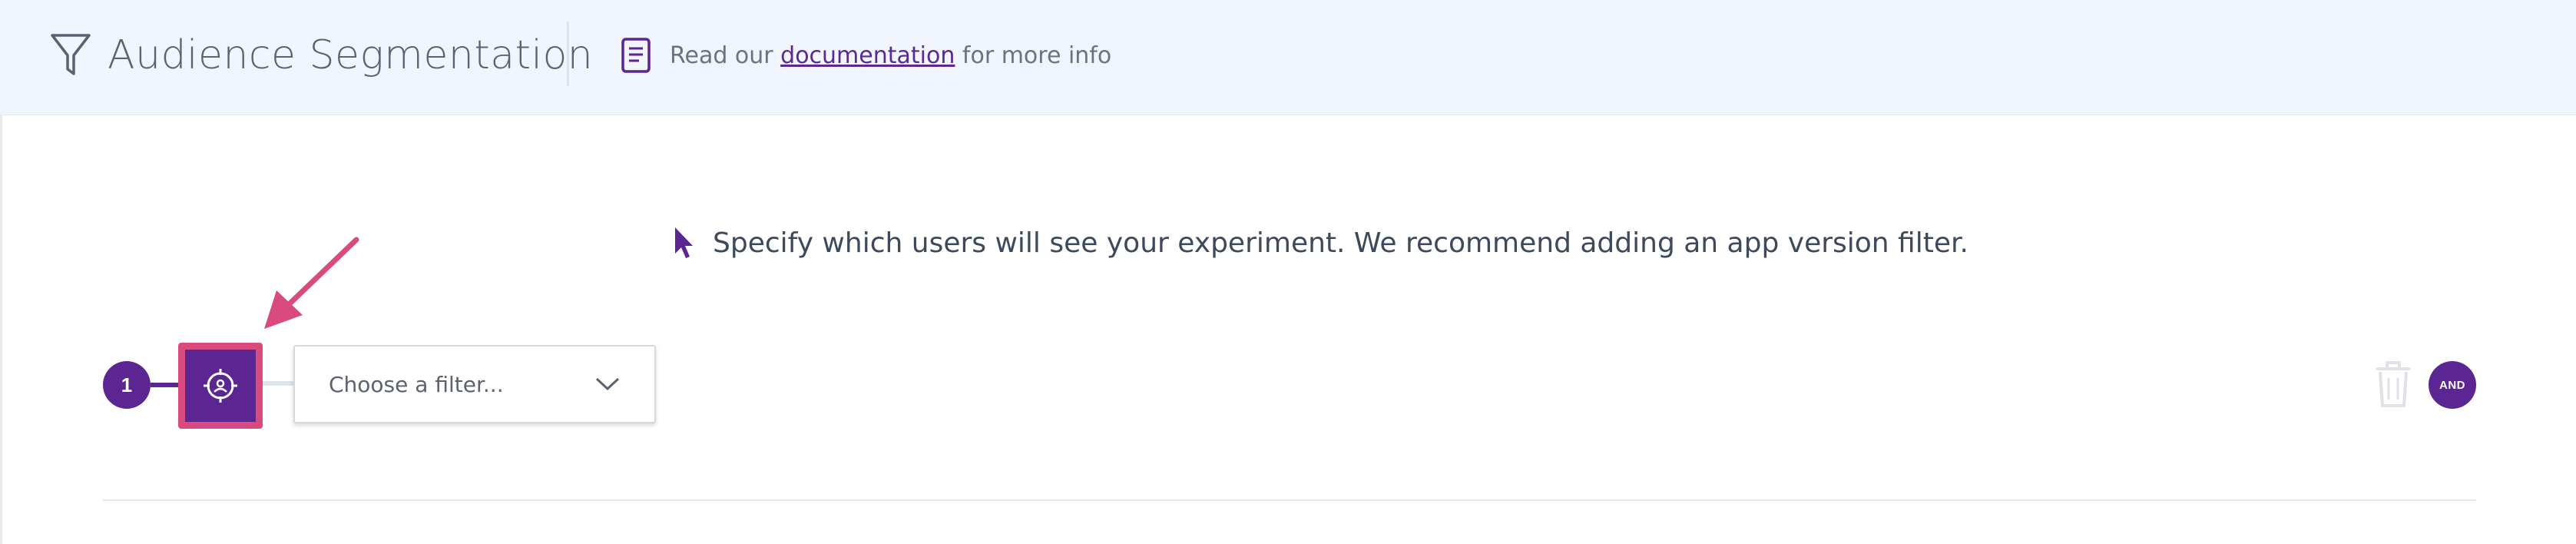  I want to click on documentation-text: Read our documentation for more info, so click(890, 56).